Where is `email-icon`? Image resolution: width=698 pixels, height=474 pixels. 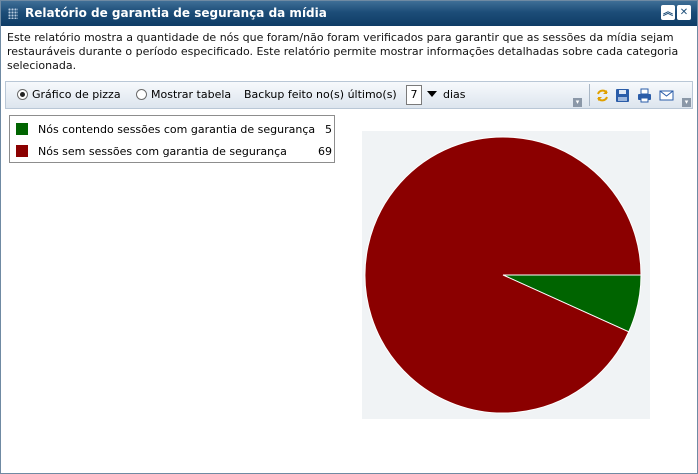
email-icon is located at coordinates (666, 95).